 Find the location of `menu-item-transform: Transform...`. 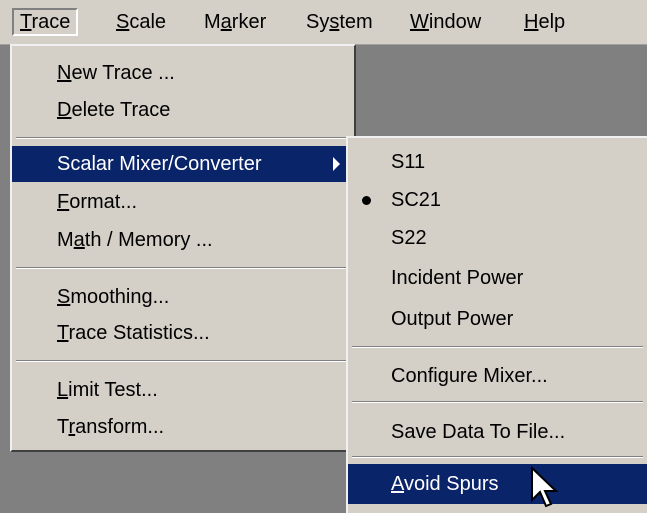

menu-item-transform: Transform... is located at coordinates (183, 427).